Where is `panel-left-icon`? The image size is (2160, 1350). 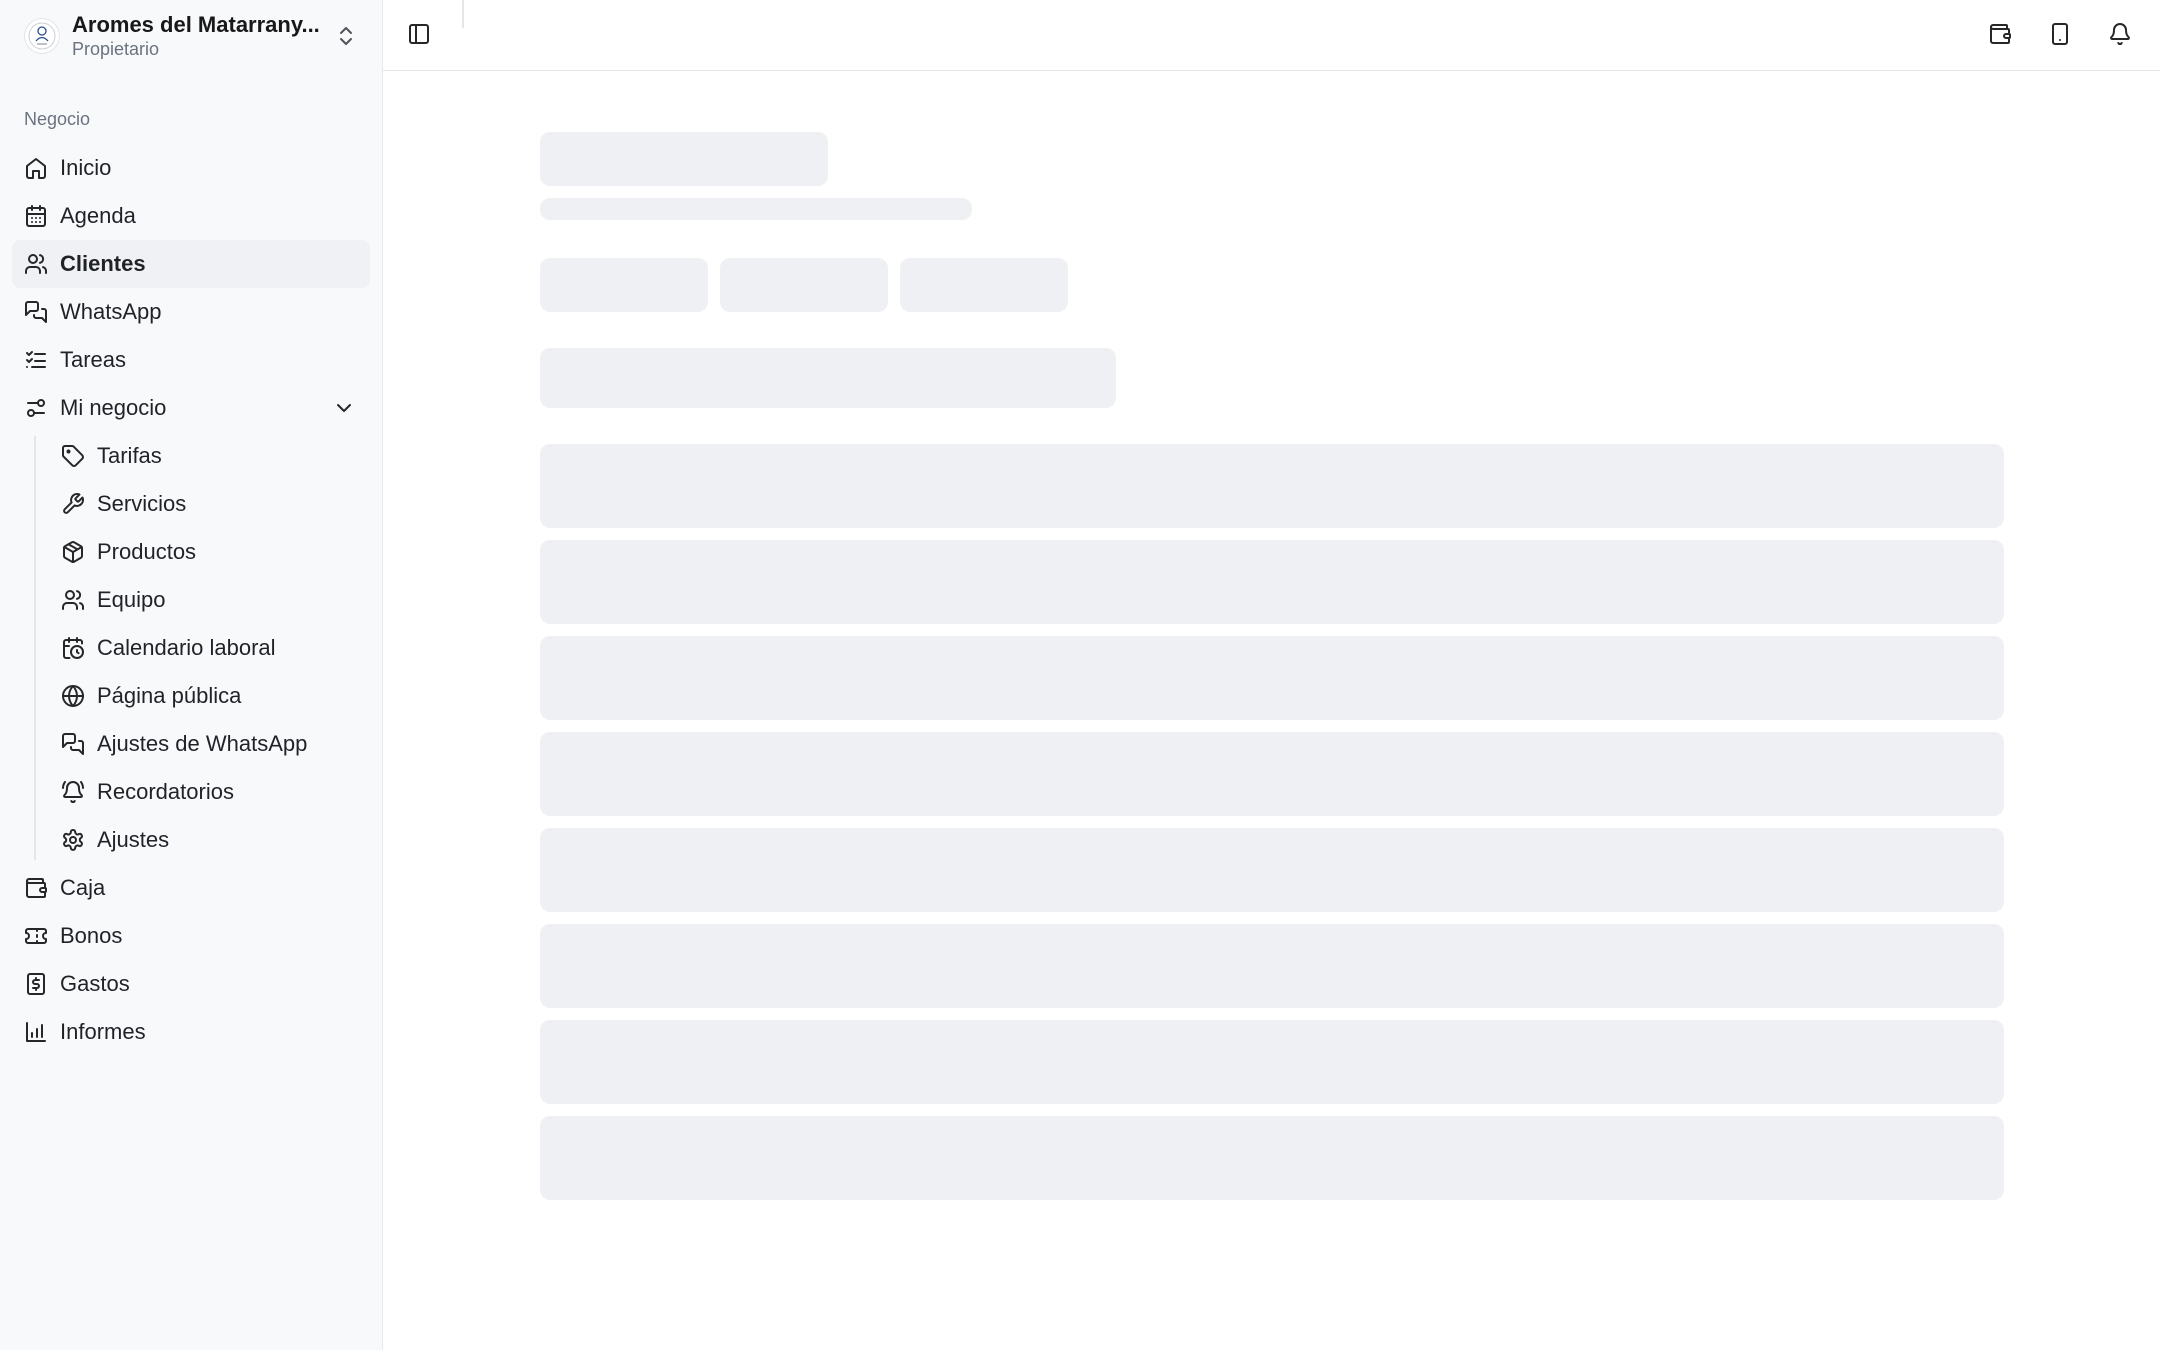 panel-left-icon is located at coordinates (419, 36).